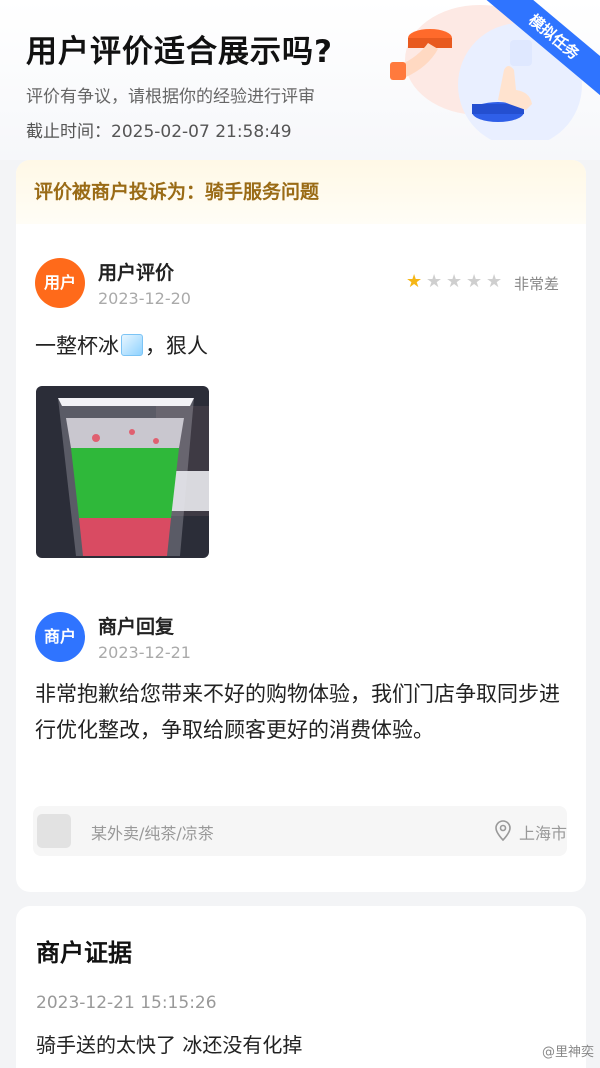  What do you see at coordinates (152, 833) in the screenshot?
I see `store-name: 某外卖/纯茶/凉茶` at bounding box center [152, 833].